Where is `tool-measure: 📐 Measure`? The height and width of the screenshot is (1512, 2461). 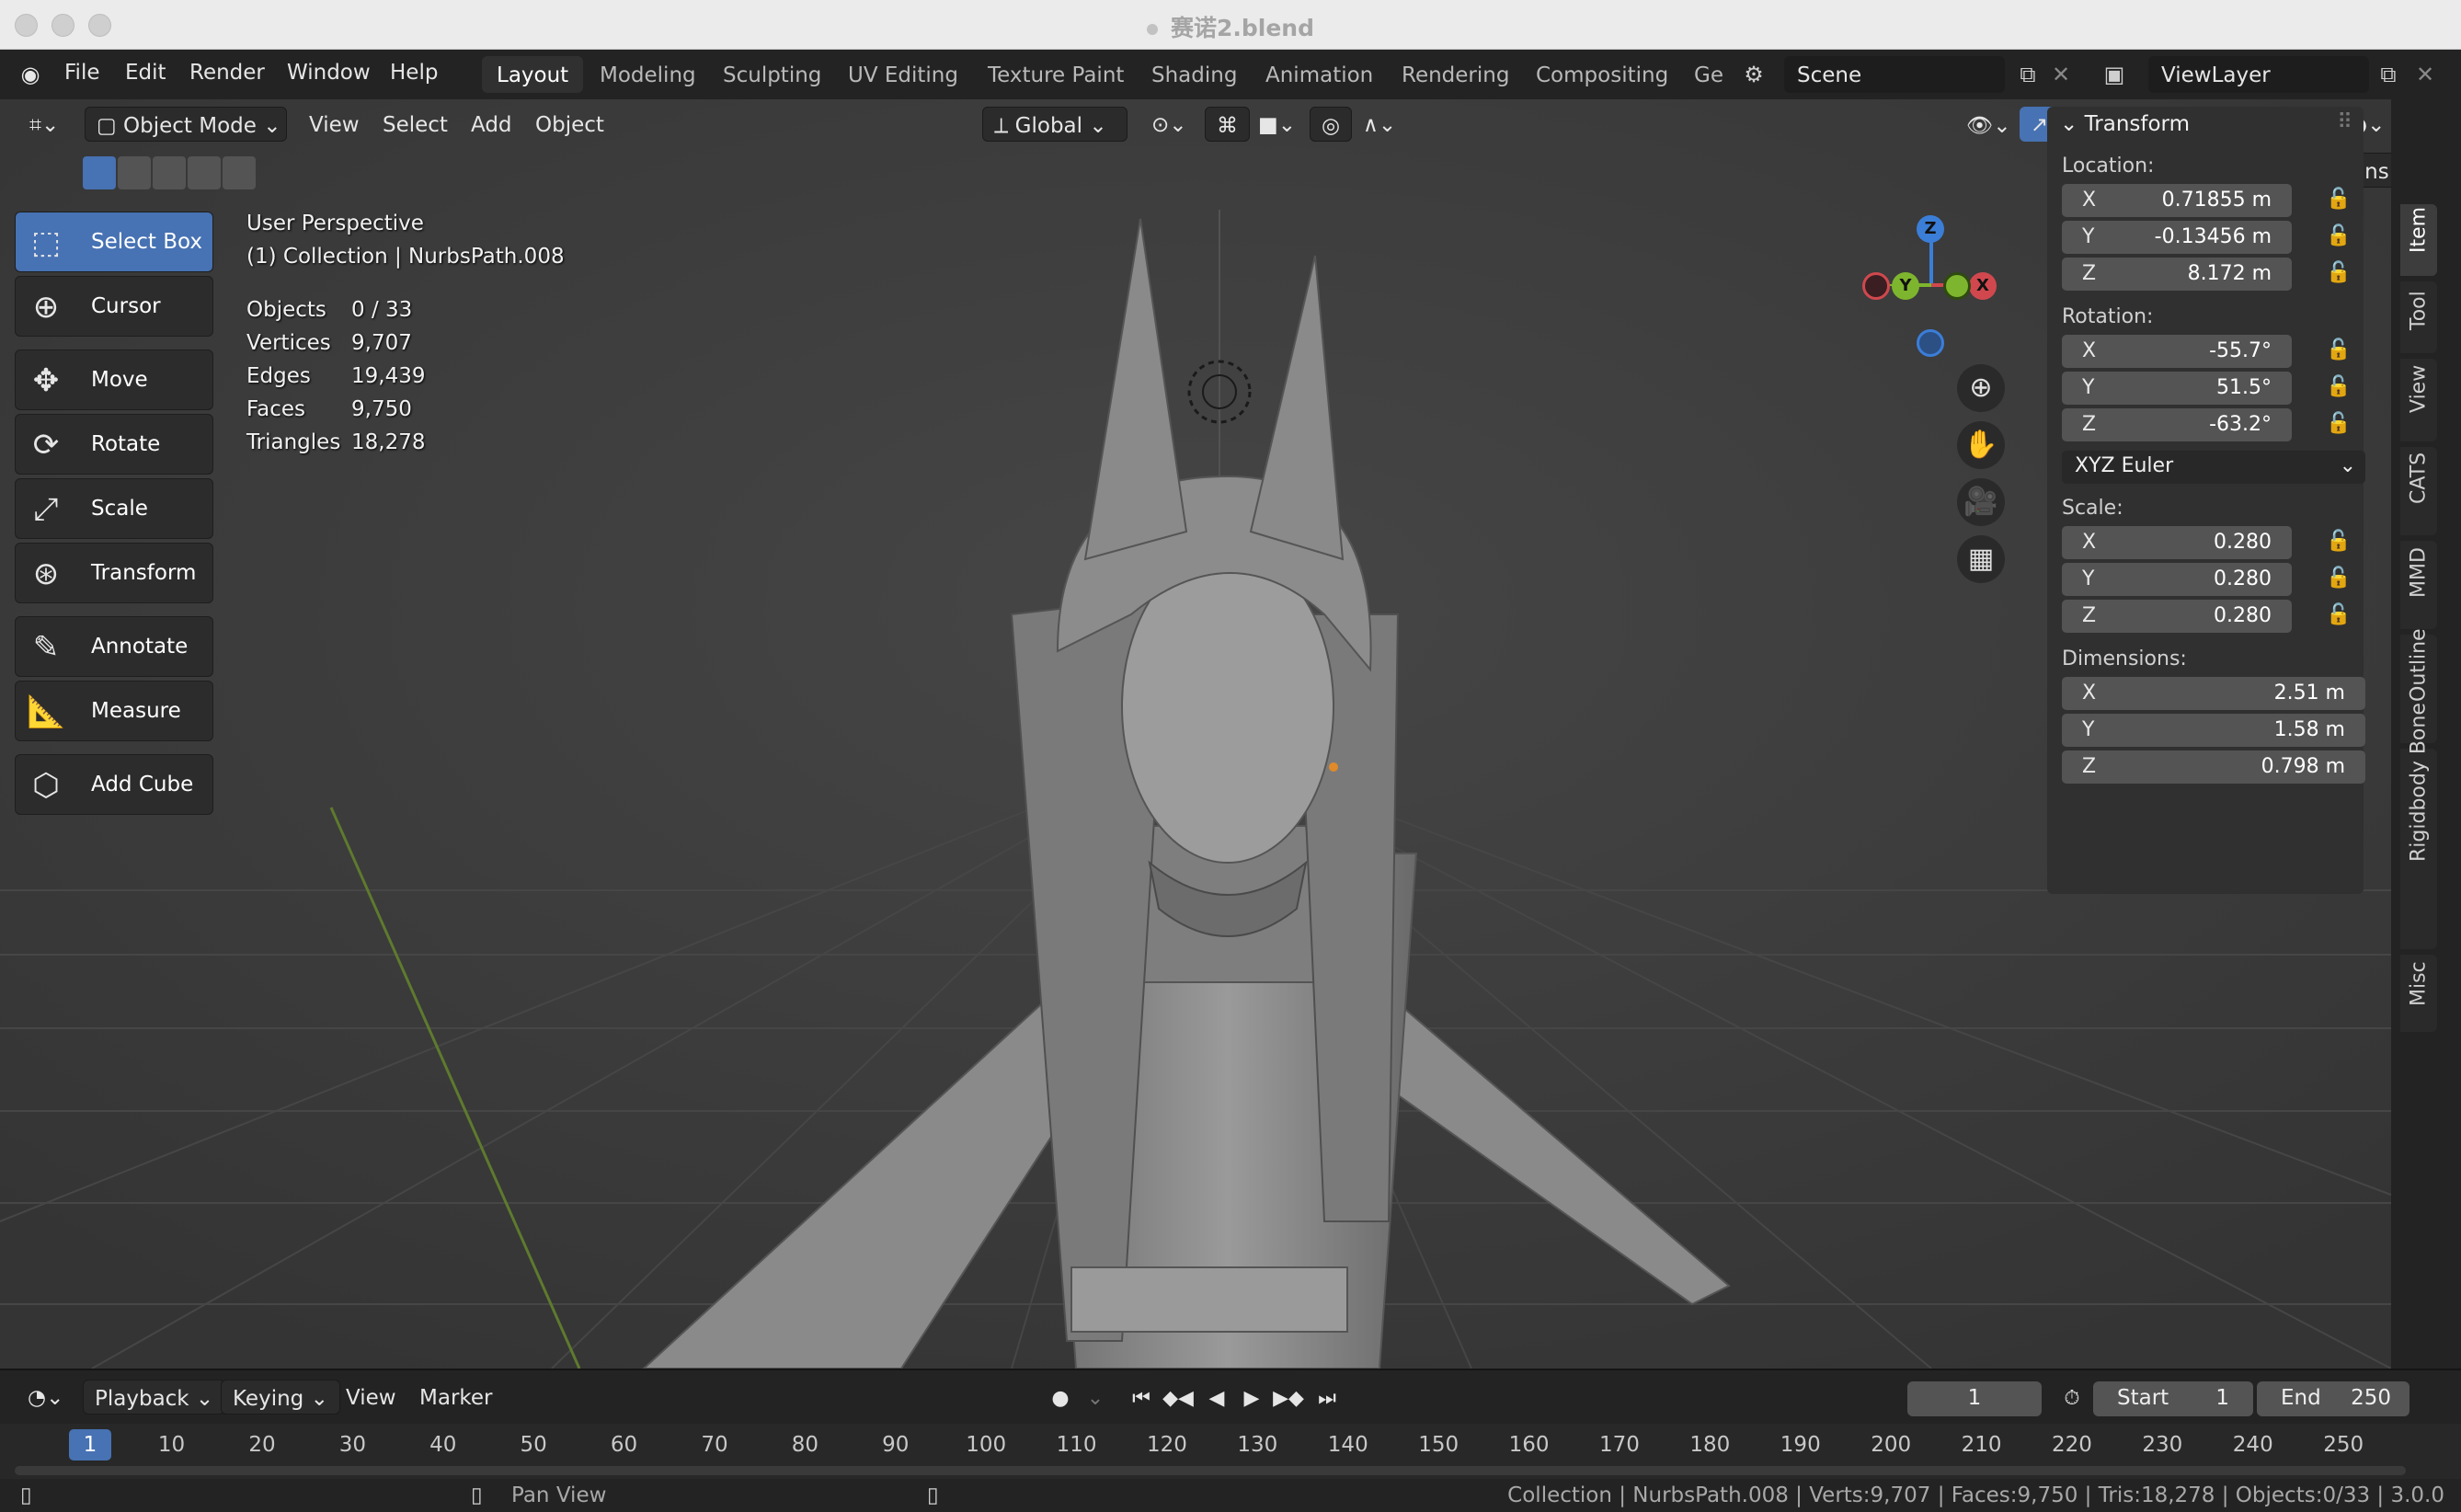
tool-measure: 📐 Measure is located at coordinates (114, 711).